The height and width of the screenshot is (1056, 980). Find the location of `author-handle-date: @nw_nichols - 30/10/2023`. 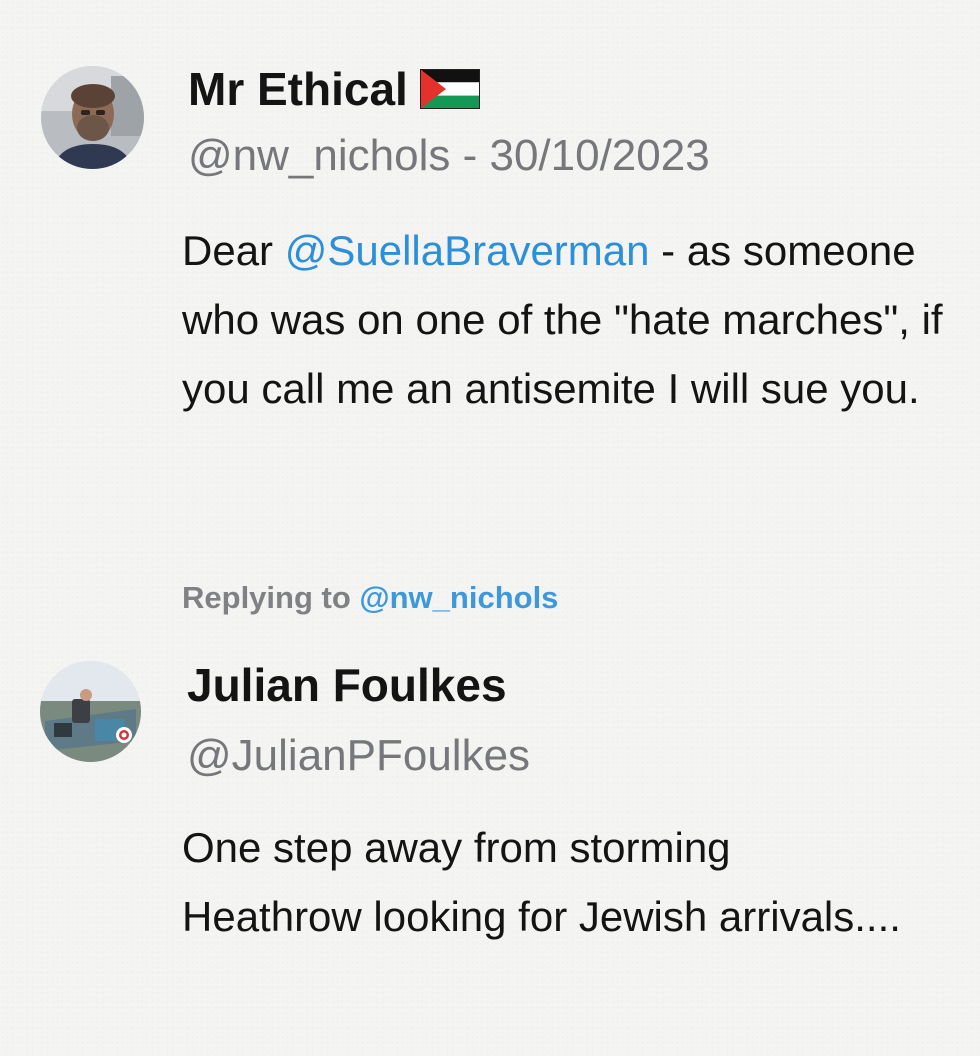

author-handle-date: @nw_nichols - 30/10/2023 is located at coordinates (449, 156).